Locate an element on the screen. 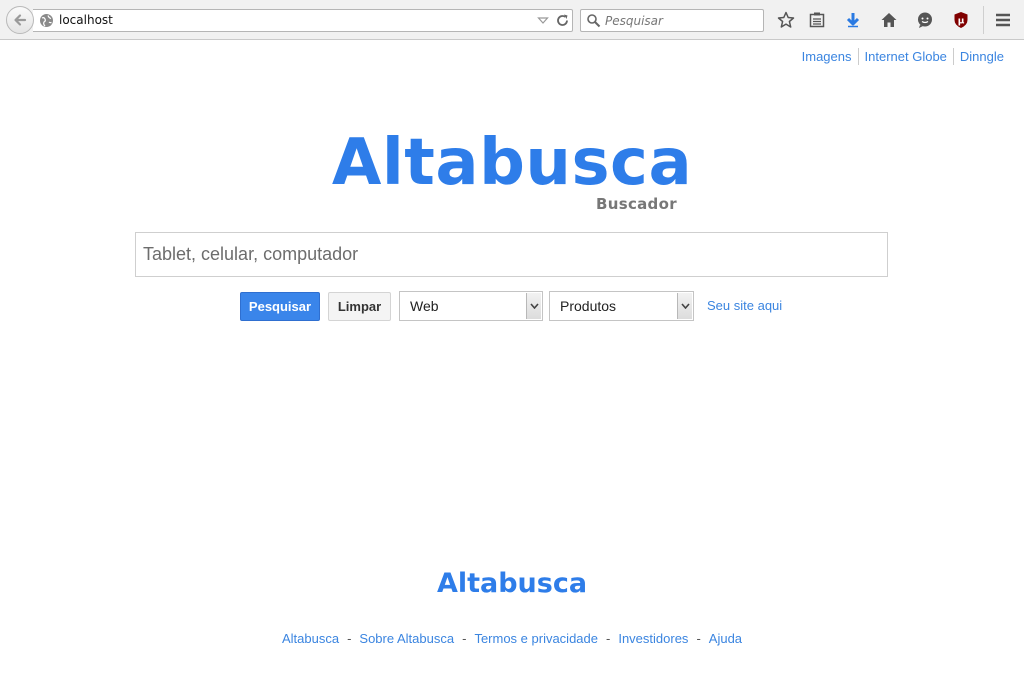  category-value: Produtos is located at coordinates (588, 306).